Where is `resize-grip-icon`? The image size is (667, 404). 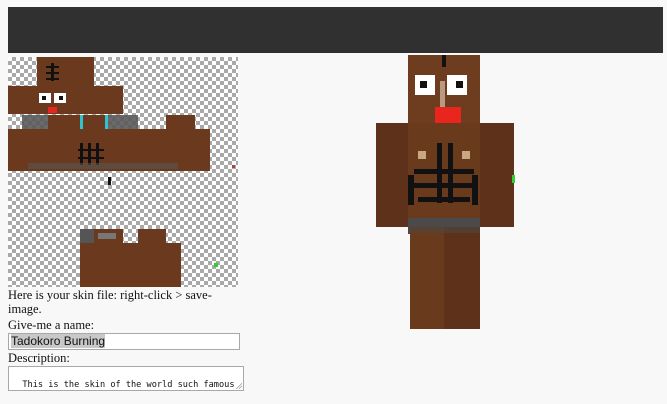 resize-grip-icon is located at coordinates (238, 385).